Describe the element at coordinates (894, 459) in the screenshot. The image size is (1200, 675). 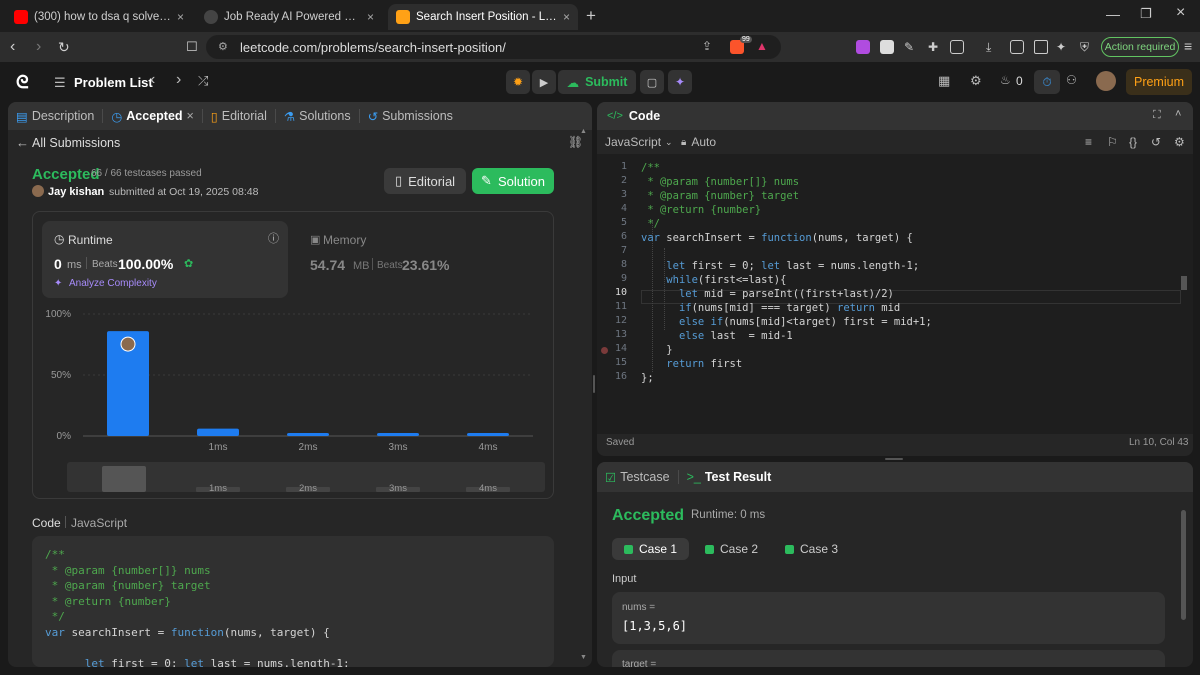
I see `horizontal-splitter` at that location.